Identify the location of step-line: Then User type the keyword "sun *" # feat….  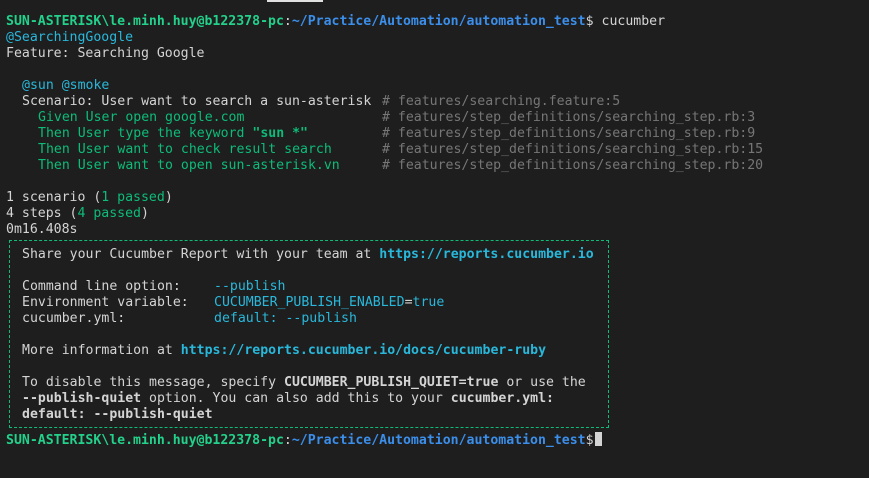
(437, 134).